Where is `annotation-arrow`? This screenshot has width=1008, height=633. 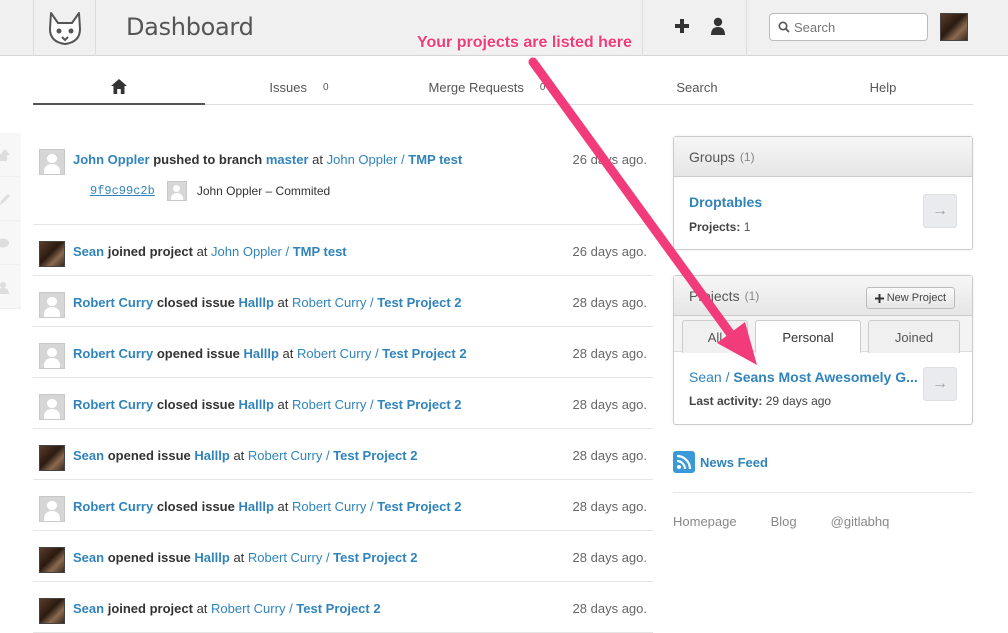
annotation-arrow is located at coordinates (642, 211).